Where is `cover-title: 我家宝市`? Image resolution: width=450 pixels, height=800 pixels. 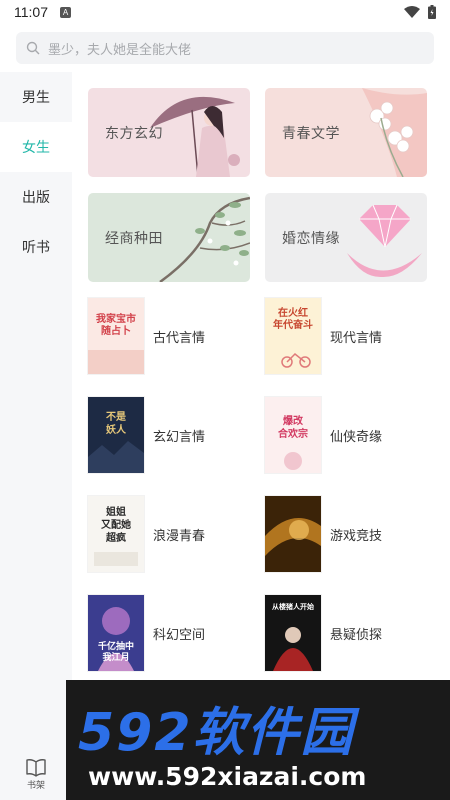 cover-title: 我家宝市 is located at coordinates (116, 319).